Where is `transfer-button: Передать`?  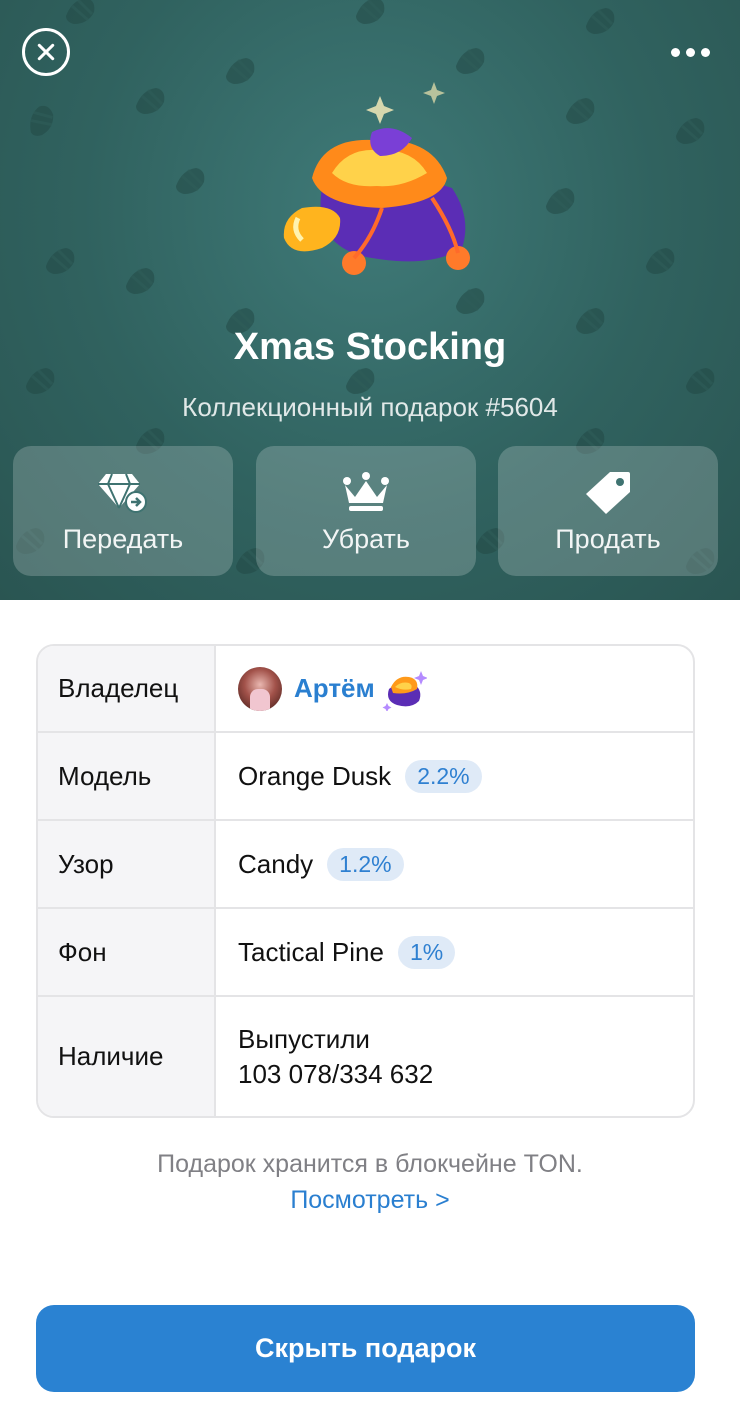 transfer-button: Передать is located at coordinates (123, 511).